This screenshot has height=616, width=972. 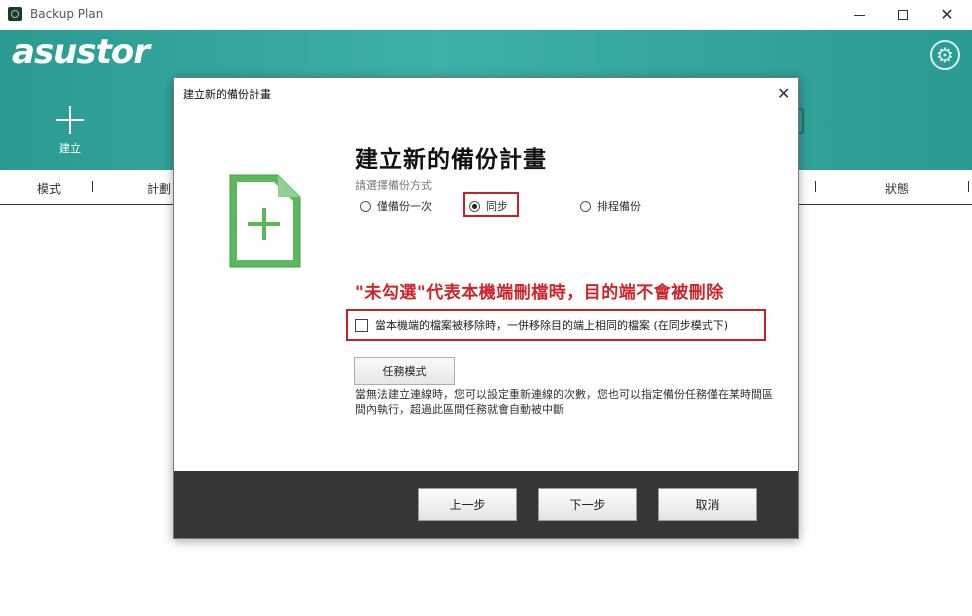 I want to click on window-close-button: ✕, so click(x=947, y=15).